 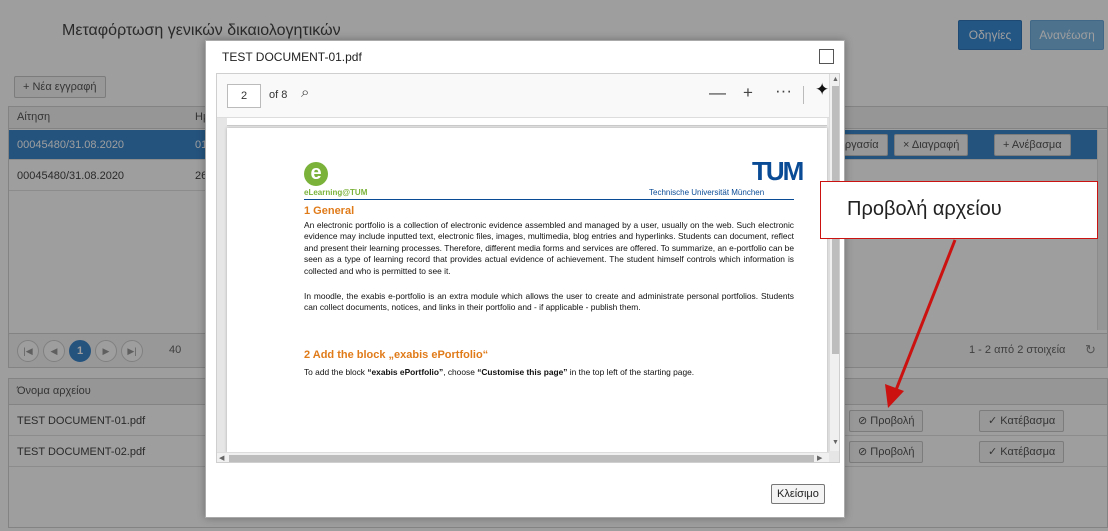 I want to click on modal-title: TEST DOCUMENT-01.pdf, so click(x=292, y=57).